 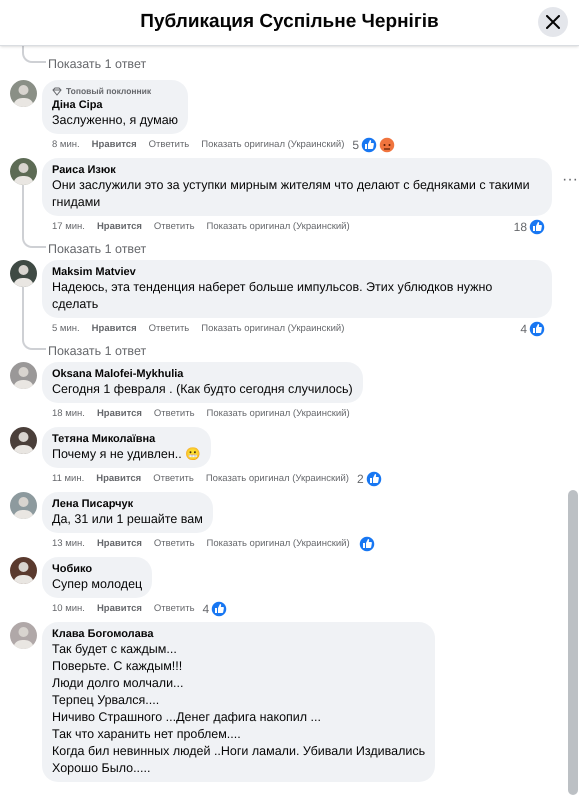 What do you see at coordinates (68, 609) in the screenshot?
I see `timestamp: 10 мин.` at bounding box center [68, 609].